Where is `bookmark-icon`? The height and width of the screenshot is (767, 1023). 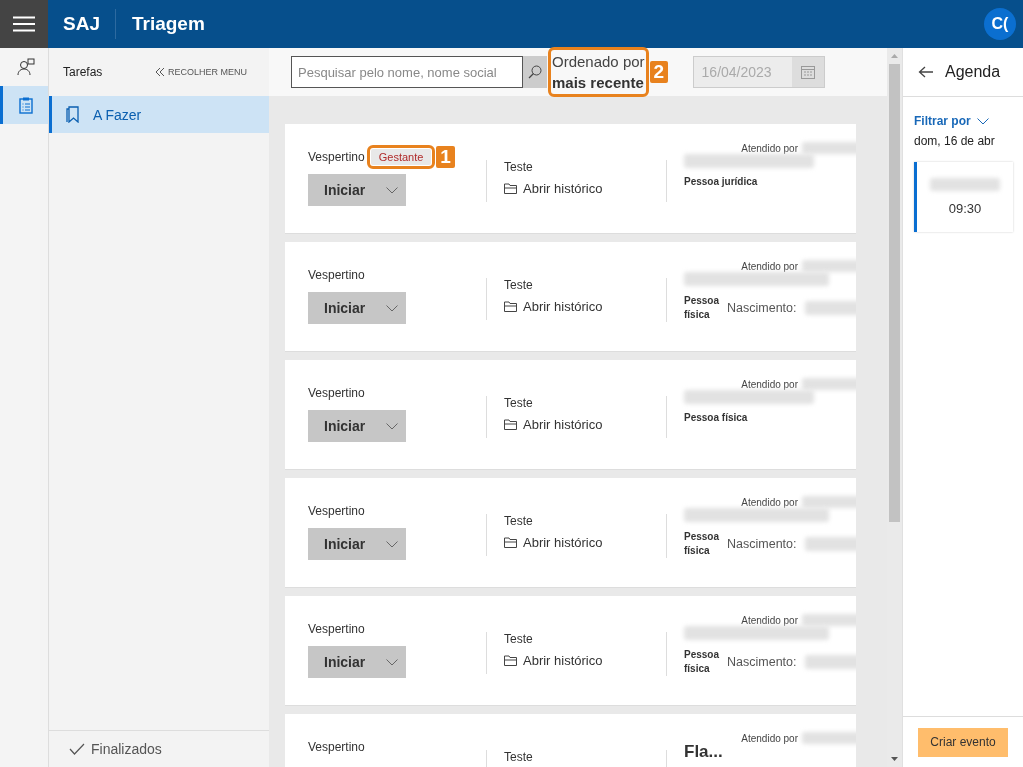 bookmark-icon is located at coordinates (72, 114).